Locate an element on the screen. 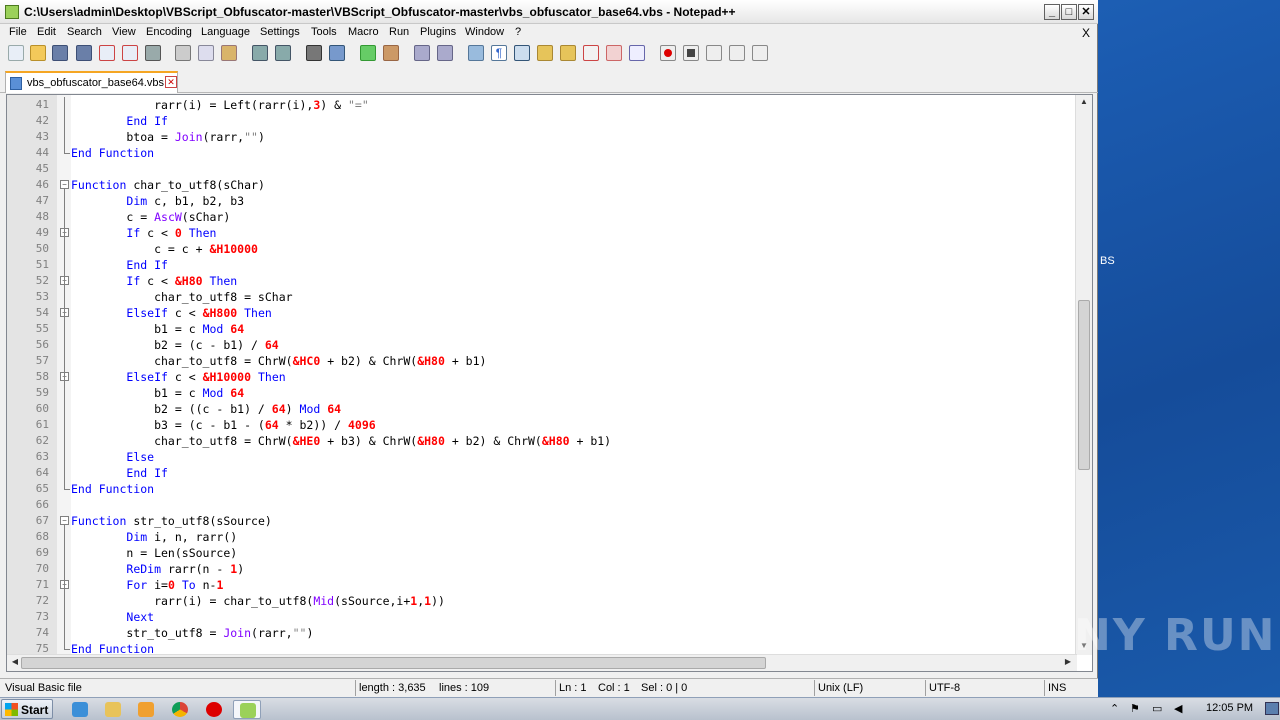 Image resolution: width=1280 pixels, height=720 pixels. status-insert-mode: INS is located at coordinates (1057, 688).